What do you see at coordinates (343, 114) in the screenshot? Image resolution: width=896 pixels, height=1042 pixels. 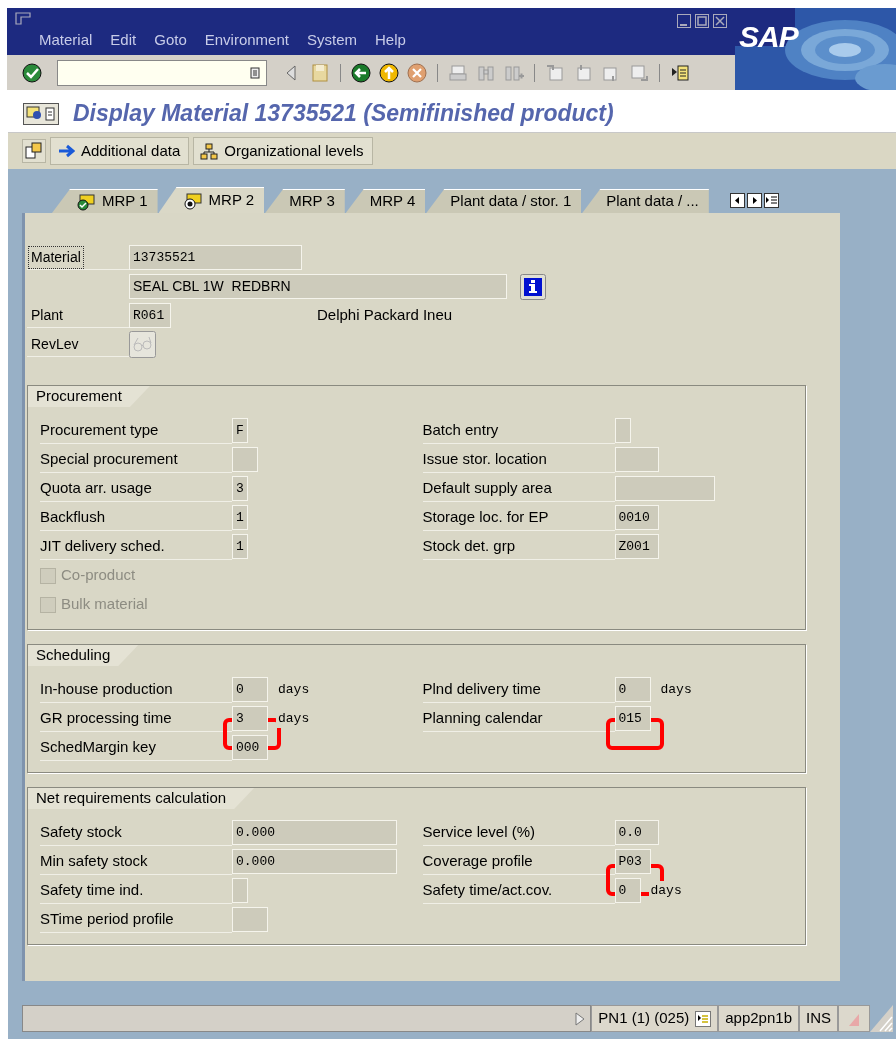 I see `screen-title: Display Material 13735521 (Semifinished product)` at bounding box center [343, 114].